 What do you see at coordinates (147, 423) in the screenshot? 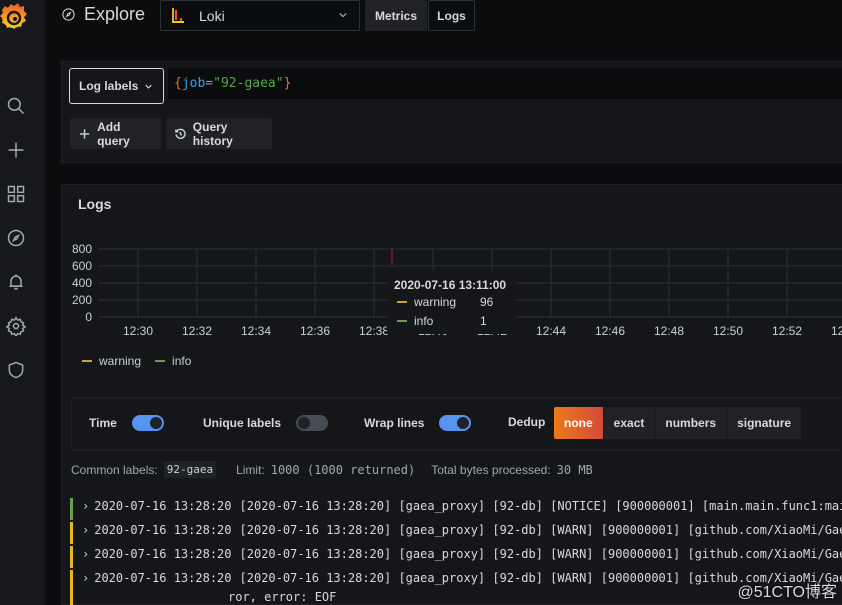
I see `time-toggle` at bounding box center [147, 423].